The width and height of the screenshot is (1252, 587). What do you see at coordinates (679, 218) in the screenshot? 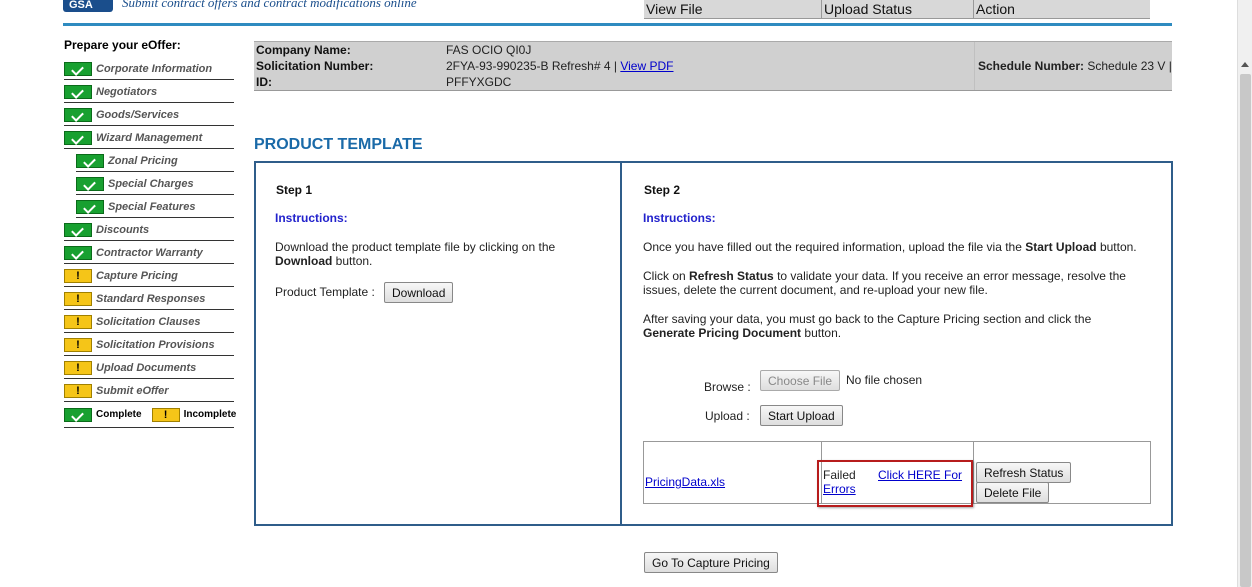
I see `step2-instructions: Instructions:` at bounding box center [679, 218].